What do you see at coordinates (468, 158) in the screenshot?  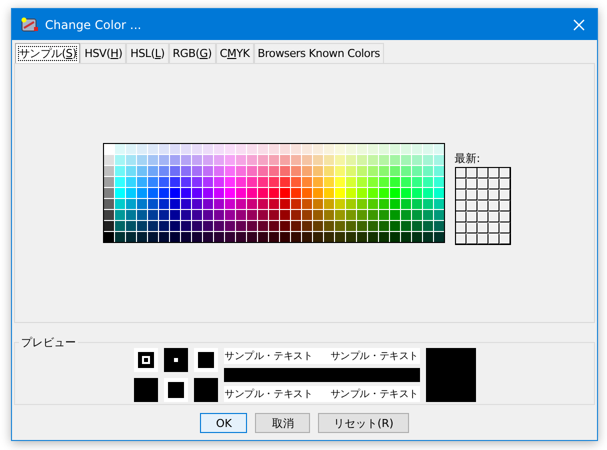 I see `recent-label: 最新:` at bounding box center [468, 158].